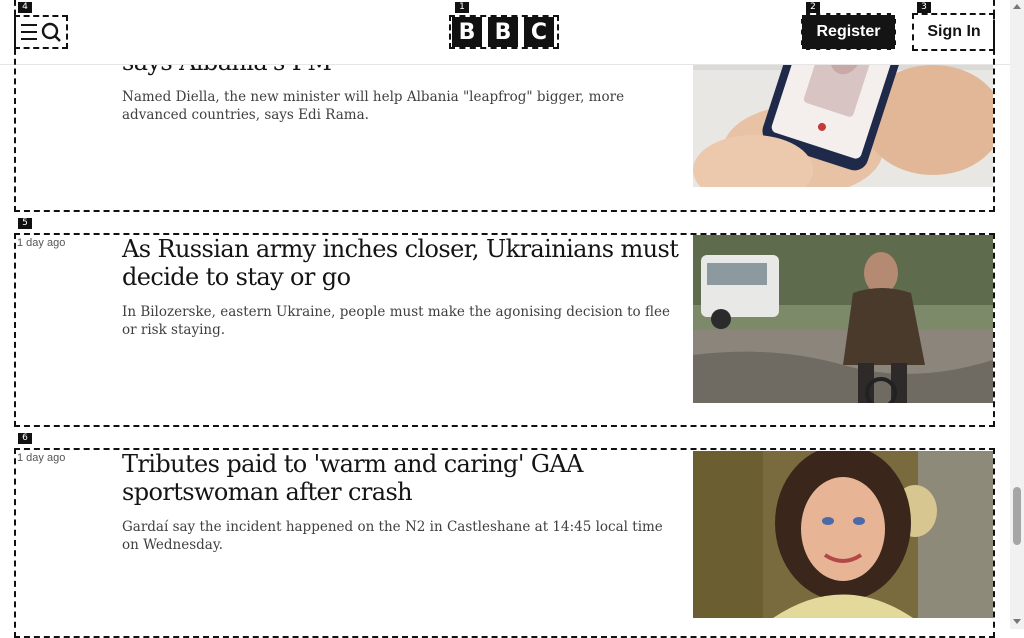 Image resolution: width=1024 pixels, height=638 pixels. I want to click on overlay-tag: 5, so click(25, 223).